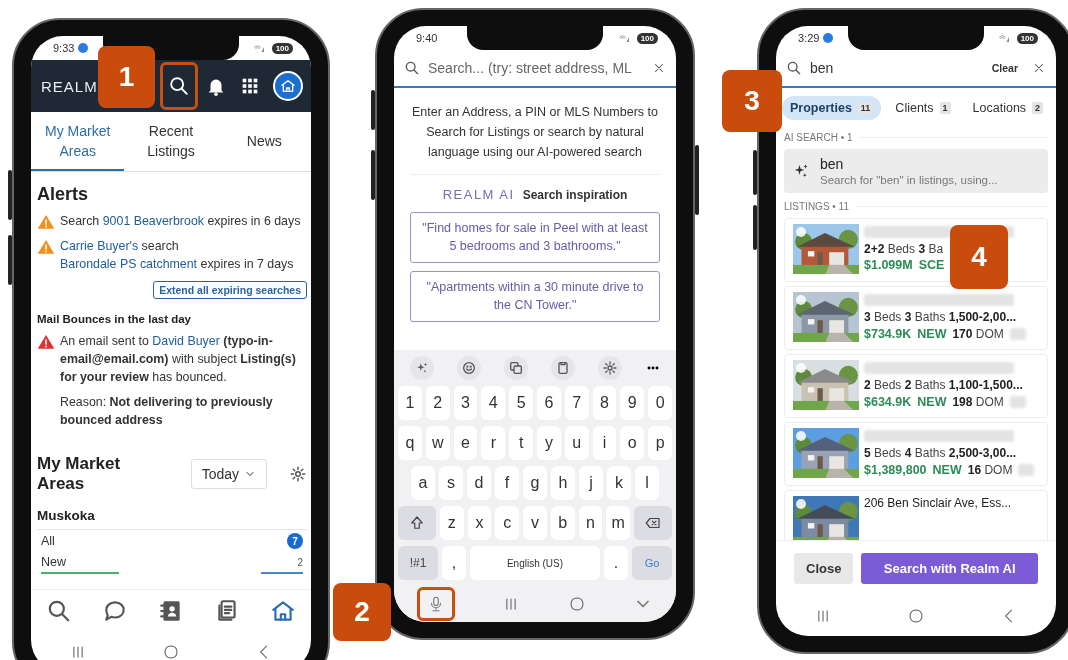  What do you see at coordinates (632, 403) in the screenshot?
I see `keyboard-key: 9` at bounding box center [632, 403].